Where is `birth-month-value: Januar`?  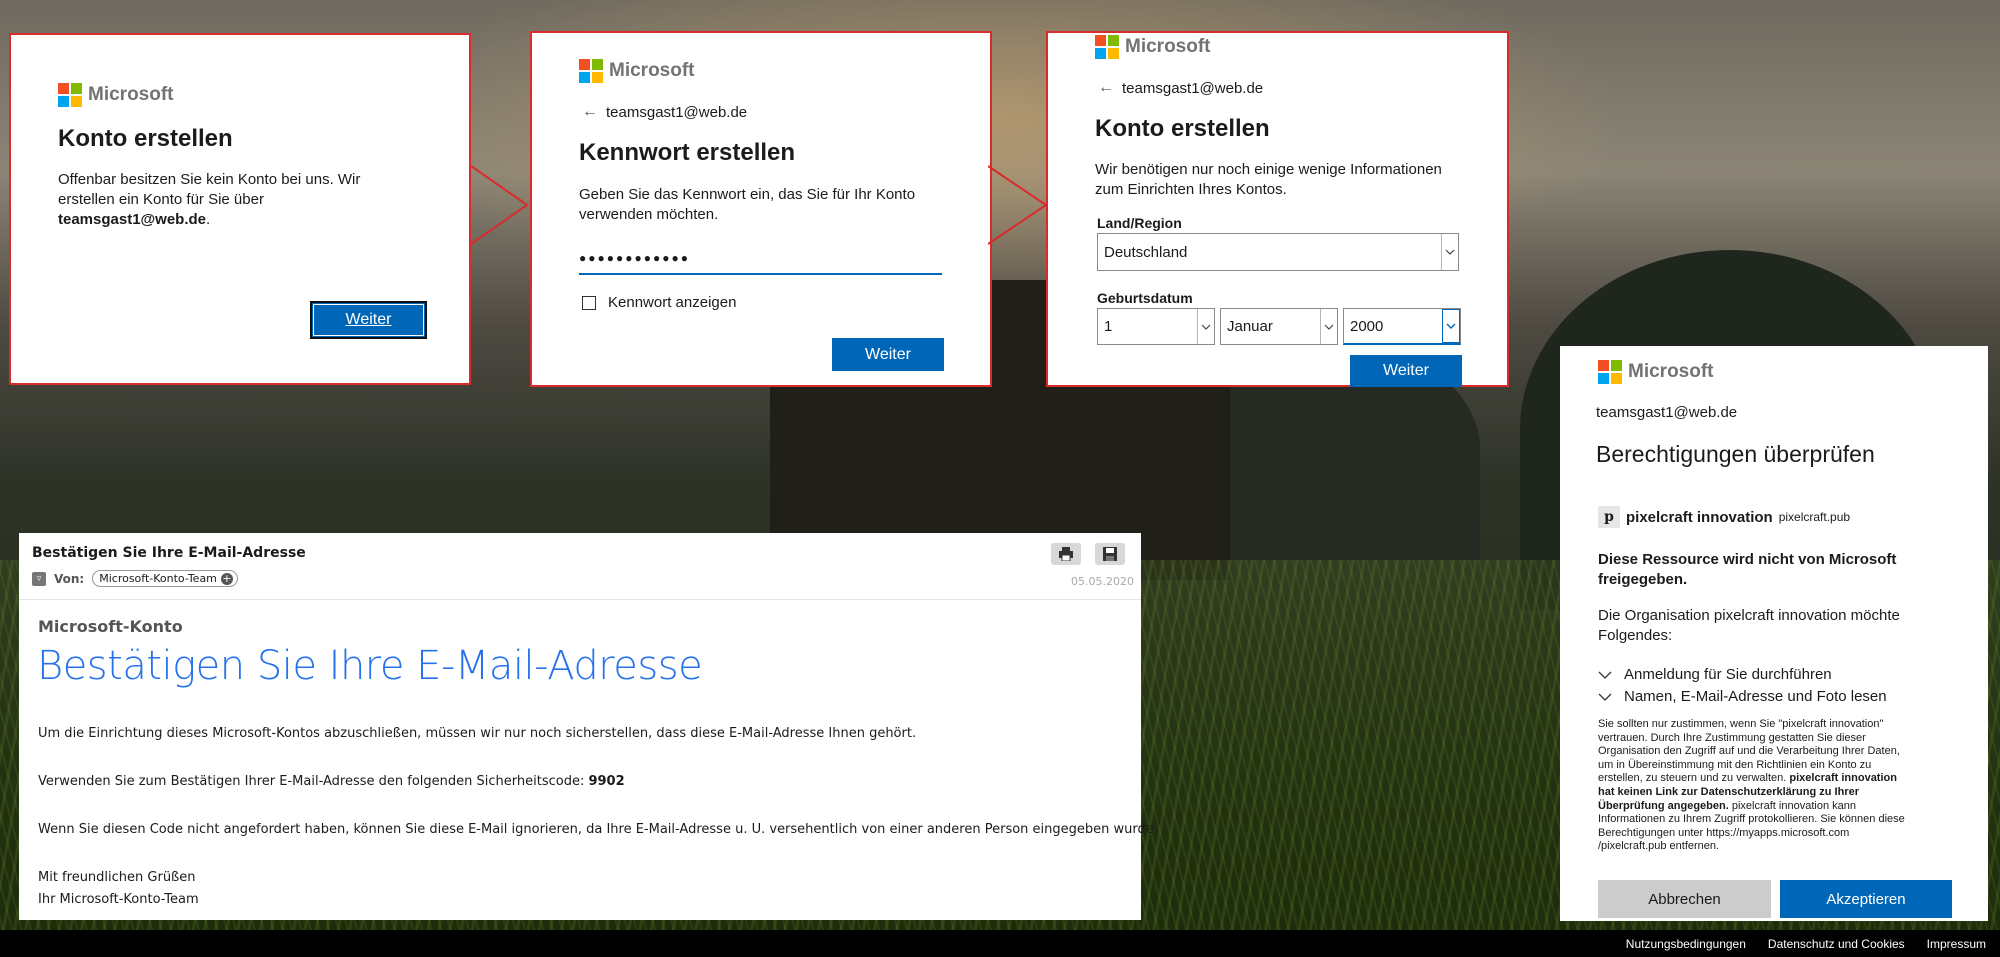 birth-month-value: Januar is located at coordinates (1250, 326).